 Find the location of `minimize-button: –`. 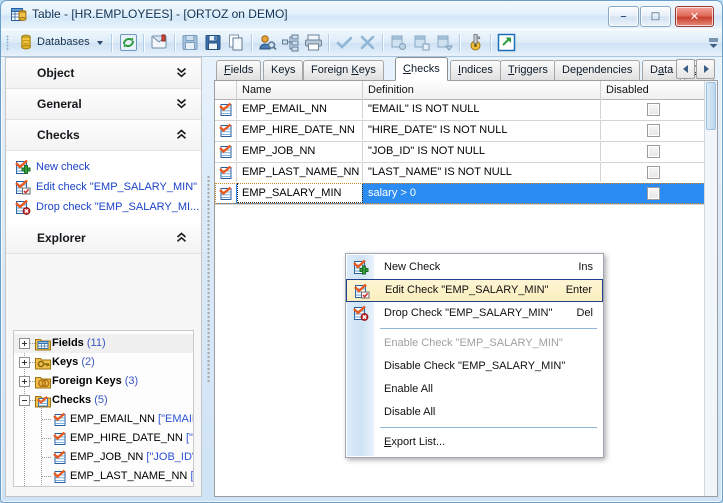

minimize-button: – is located at coordinates (623, 16).